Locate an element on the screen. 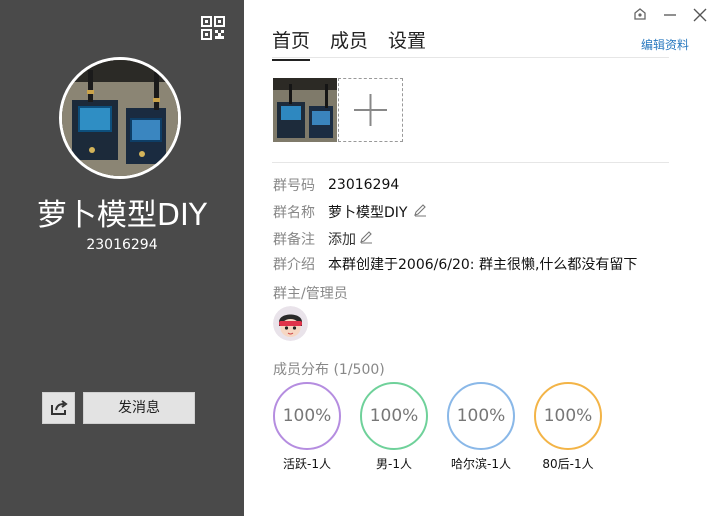  close-icon is located at coordinates (700, 15).